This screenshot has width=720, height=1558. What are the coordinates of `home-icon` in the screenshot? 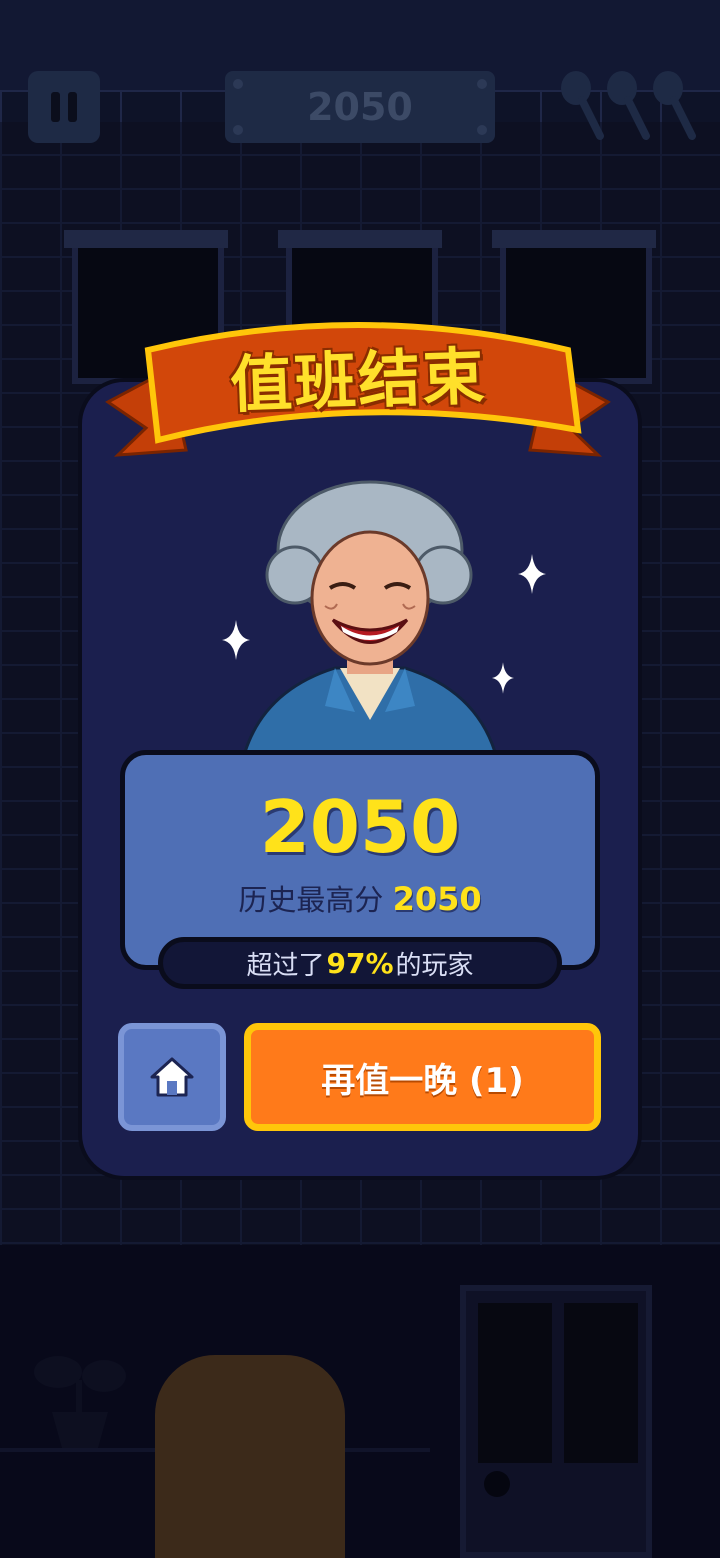 It's located at (172, 1077).